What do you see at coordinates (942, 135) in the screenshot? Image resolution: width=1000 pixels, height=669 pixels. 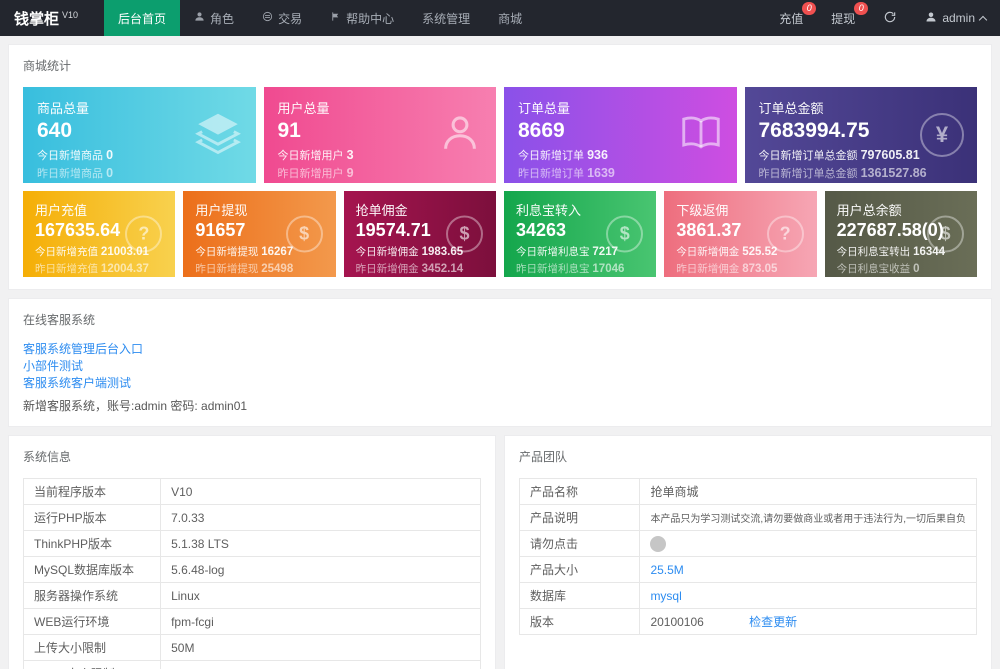 I see `yen-icon: ¥` at bounding box center [942, 135].